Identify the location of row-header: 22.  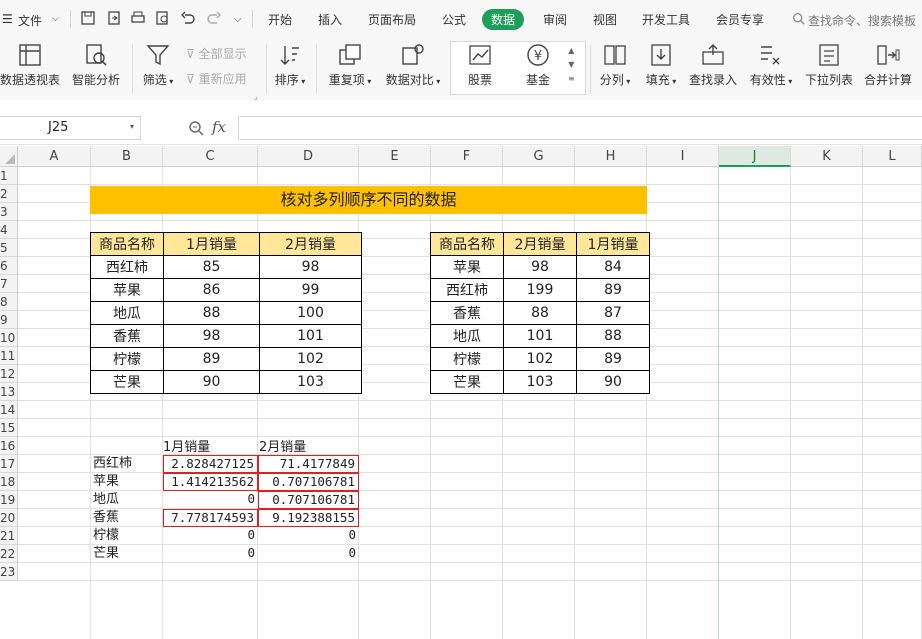
(9, 554).